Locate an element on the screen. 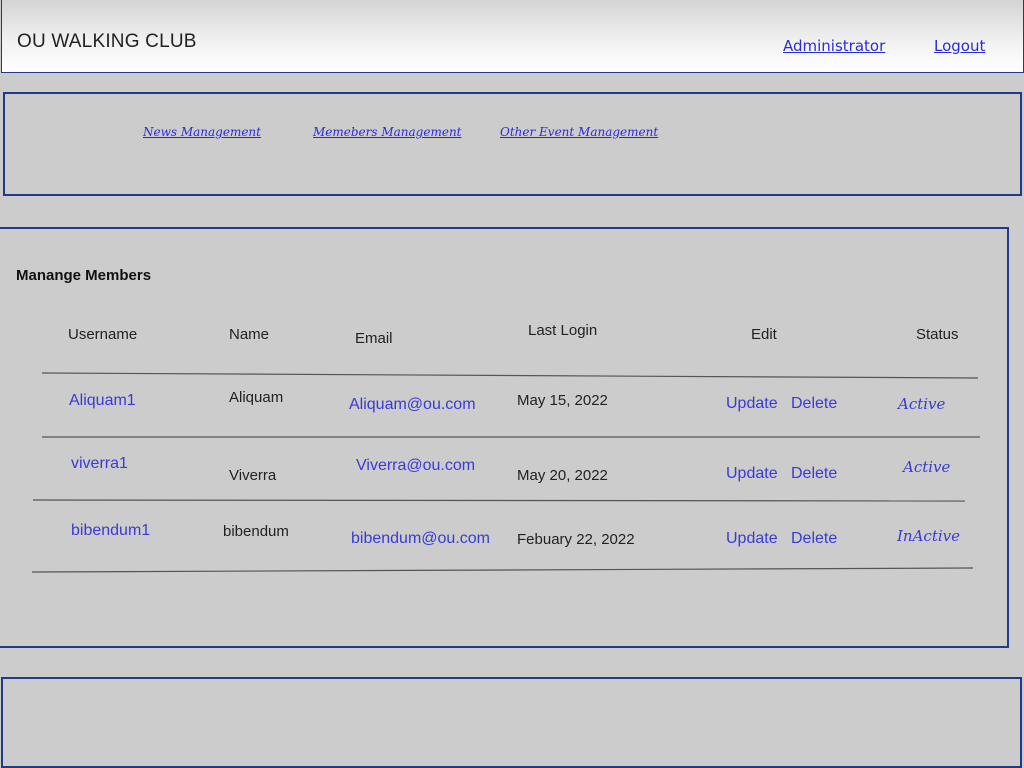 This screenshot has height=768, width=1024. email-link: Viverra@ou.com is located at coordinates (415, 466).